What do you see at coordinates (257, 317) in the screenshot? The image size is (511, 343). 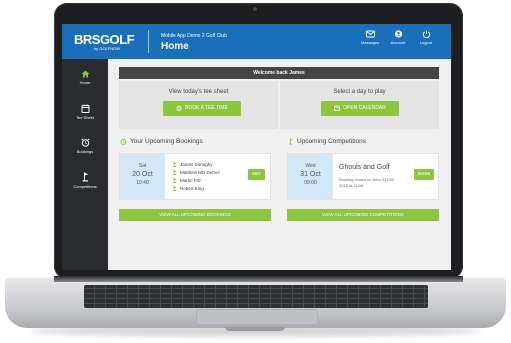 I see `laptop-trackpad` at bounding box center [257, 317].